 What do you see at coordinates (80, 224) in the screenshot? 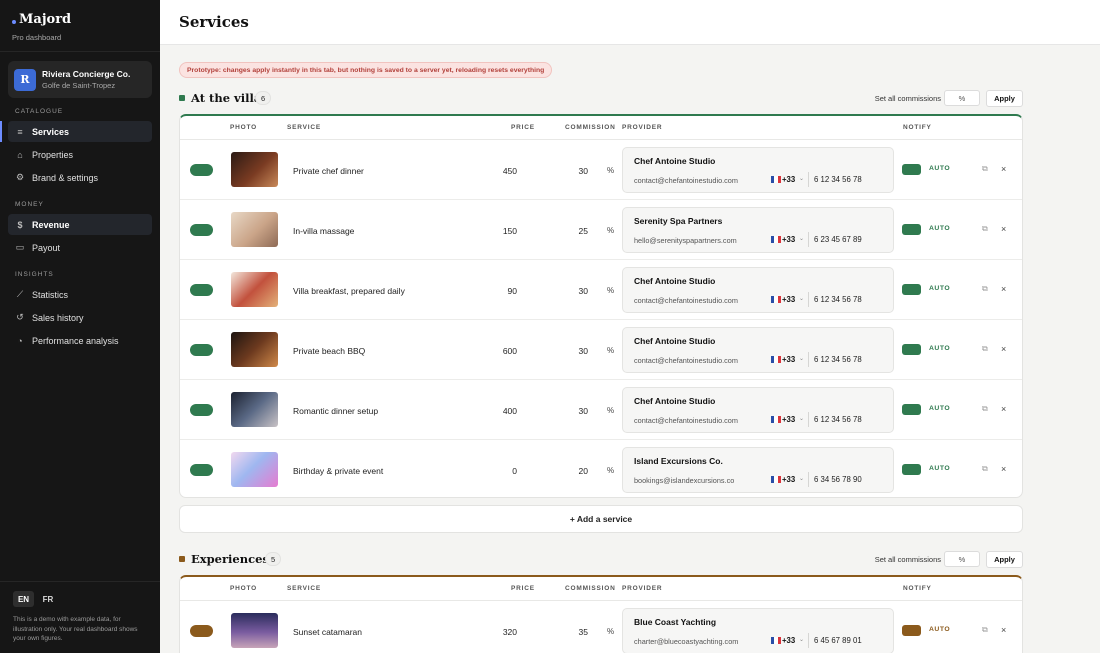
I see `nav-item-revenue: $ Revenue` at bounding box center [80, 224].